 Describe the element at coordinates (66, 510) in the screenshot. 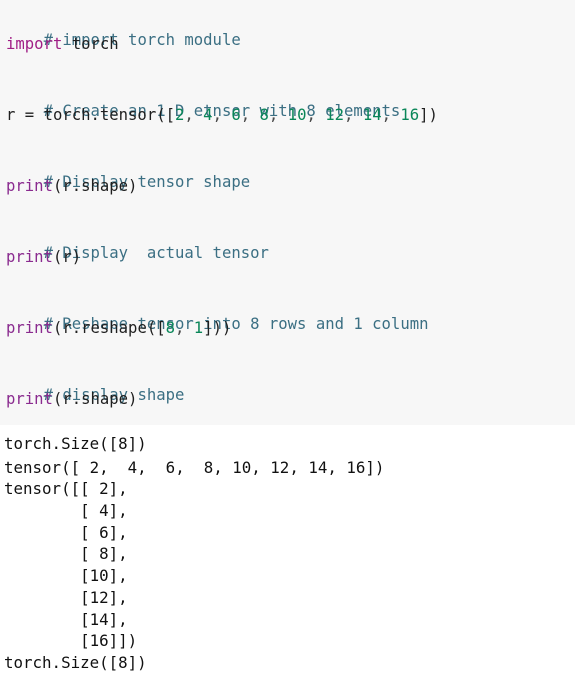

I see `output-line: [ 4],` at that location.